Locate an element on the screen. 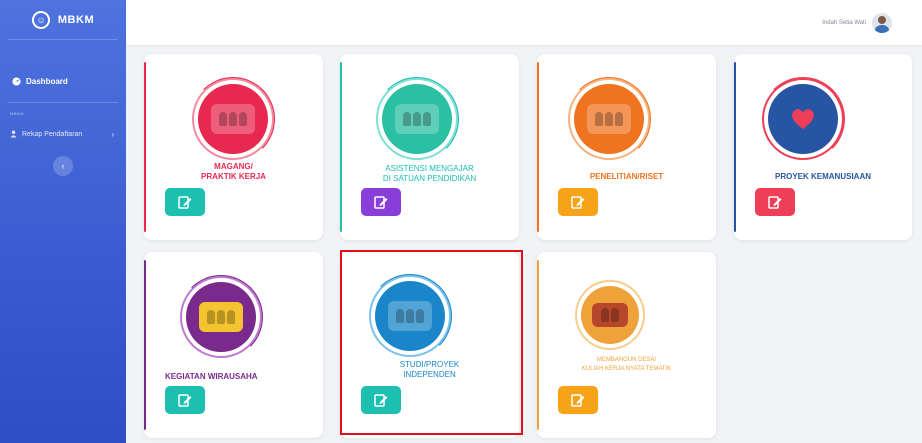  program-card-studi-independen: STUDI/PROYEK INDEPENDEN is located at coordinates (429, 345).